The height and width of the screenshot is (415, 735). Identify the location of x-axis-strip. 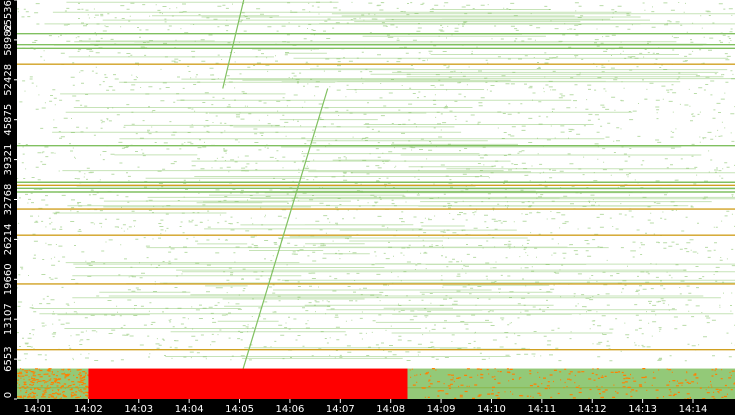
(367, 407).